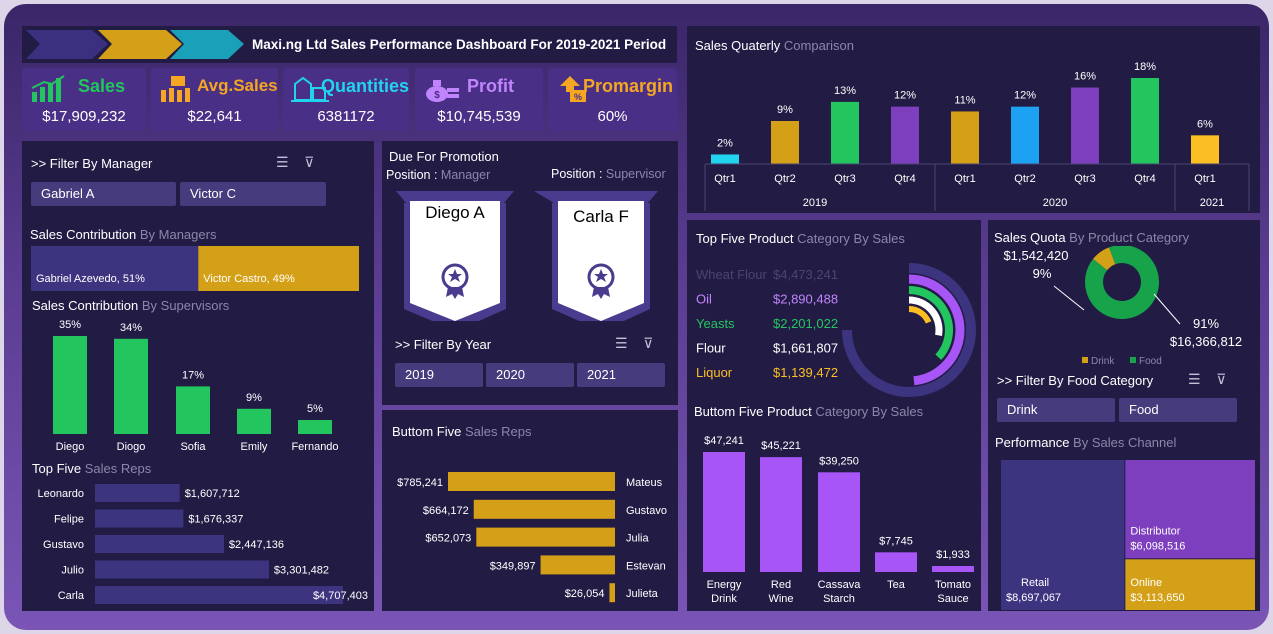 This screenshot has width=1273, height=634. Describe the element at coordinates (1035, 583) in the screenshot. I see `channel-name: Retail` at that location.